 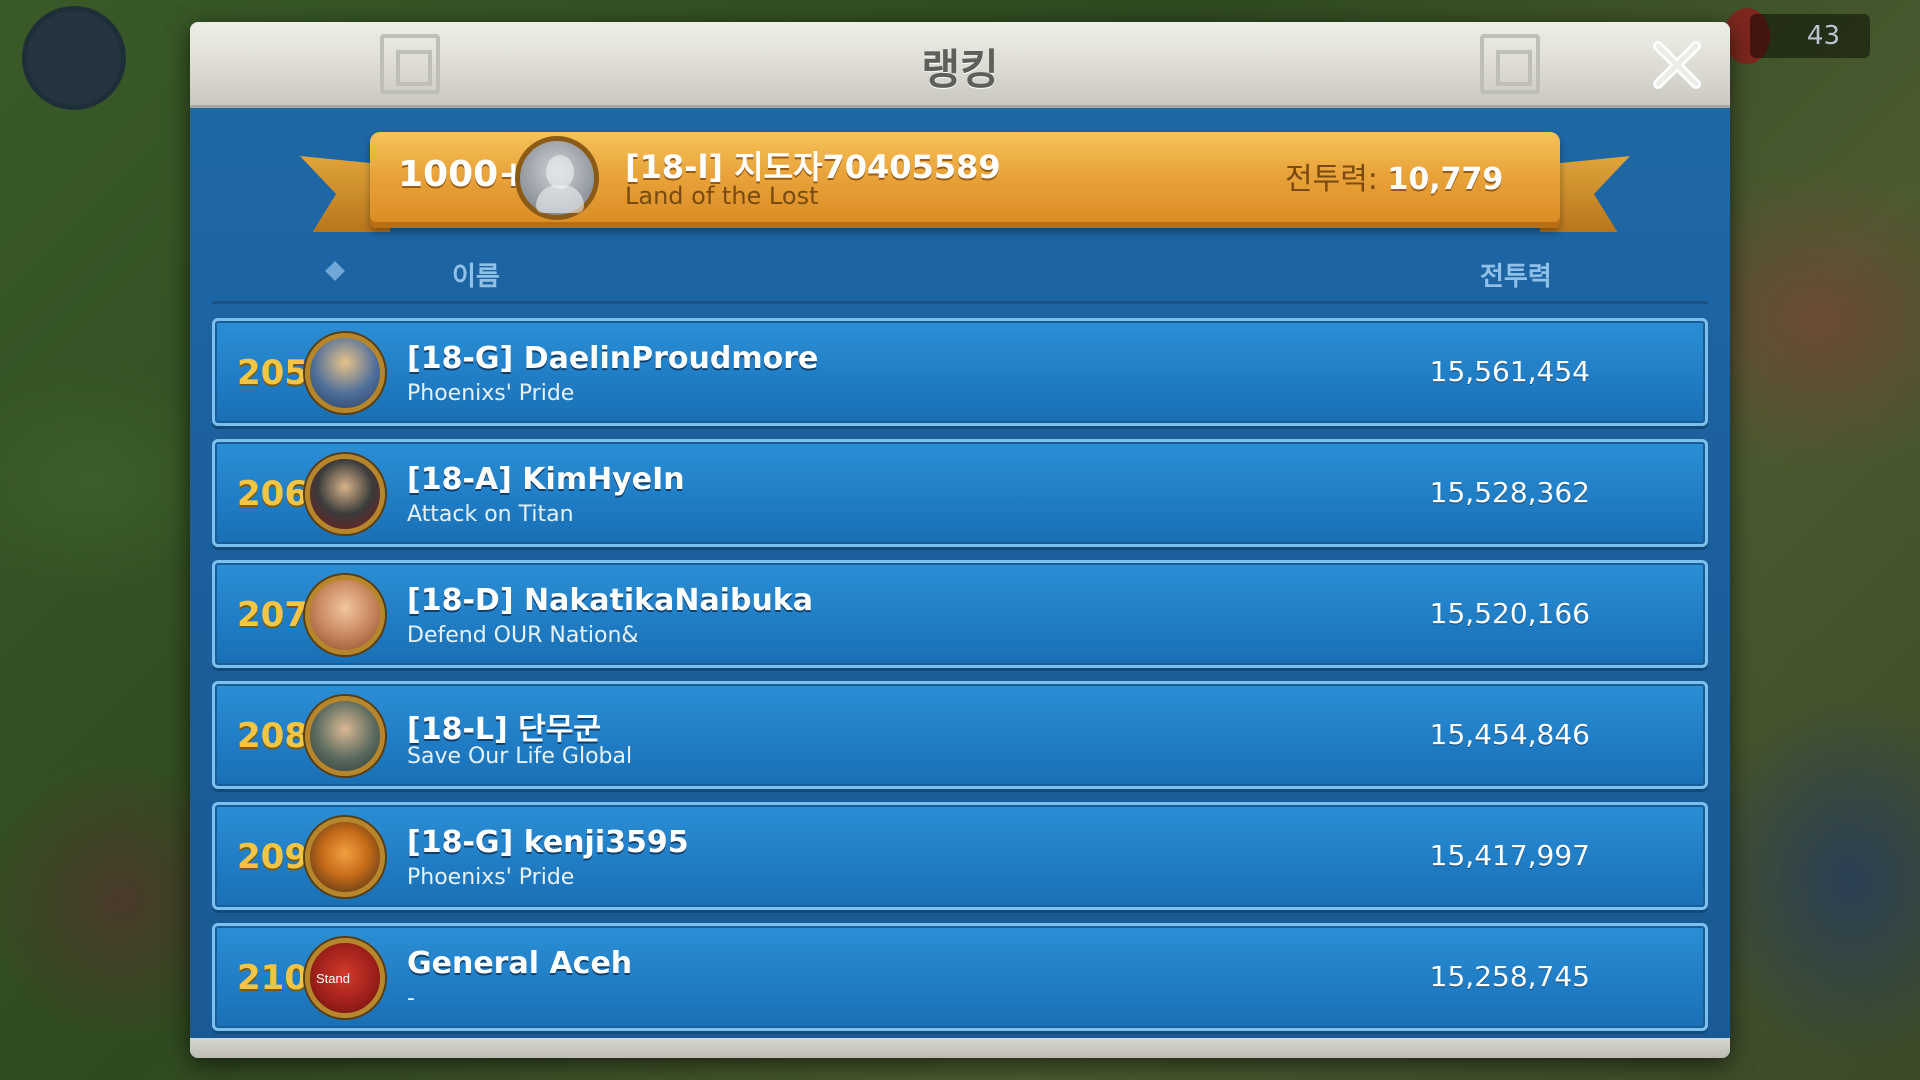 What do you see at coordinates (504, 729) in the screenshot?
I see `row-name: [18-L] 단무군` at bounding box center [504, 729].